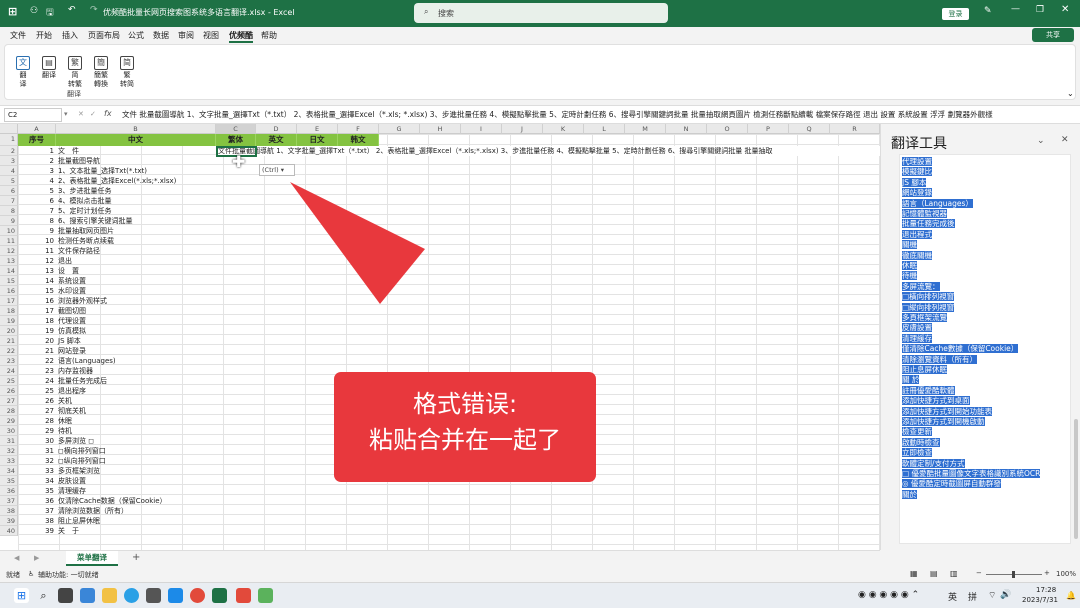 The width and height of the screenshot is (1080, 608). I want to click on index-cell: 32, so click(37, 461).